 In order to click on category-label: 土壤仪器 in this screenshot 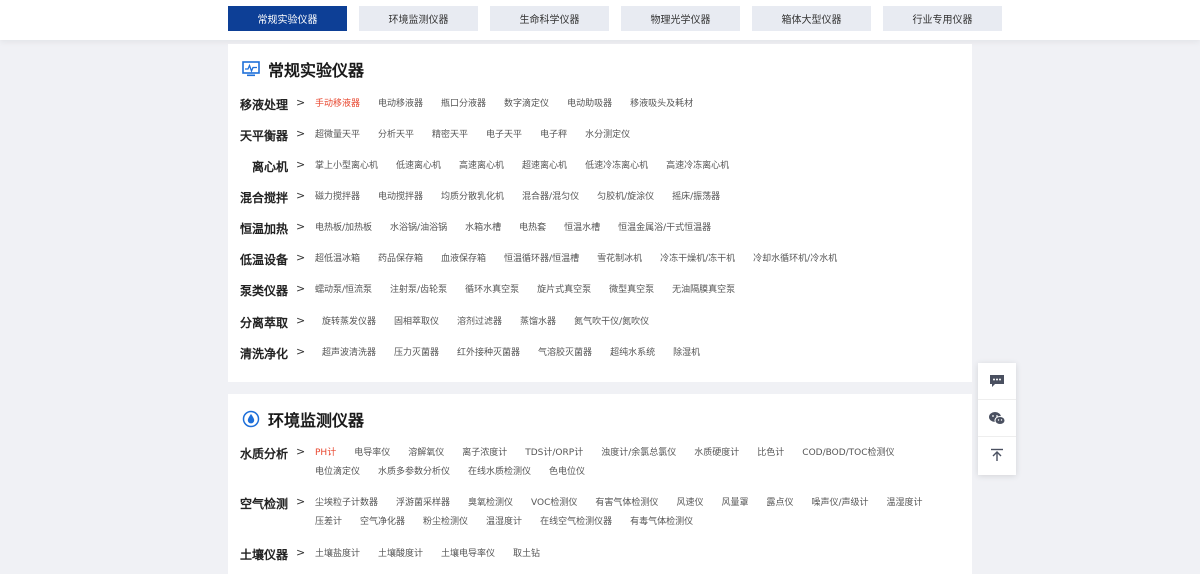, I will do `click(258, 554)`.